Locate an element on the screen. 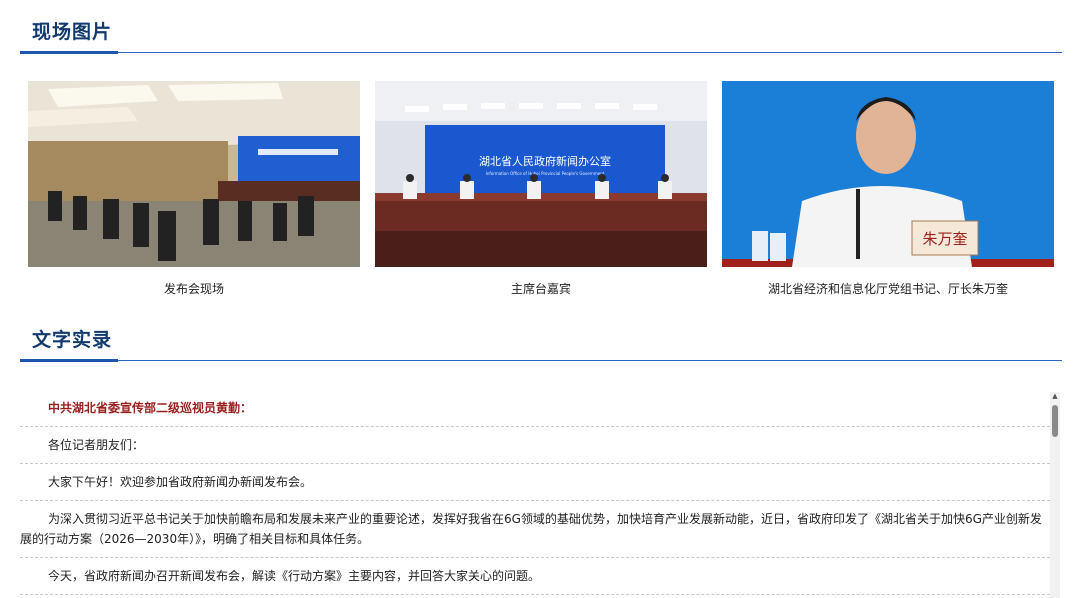 The width and height of the screenshot is (1080, 598). venue-screen-title: 湖北省人民政府新闻办公室 is located at coordinates (545, 161).